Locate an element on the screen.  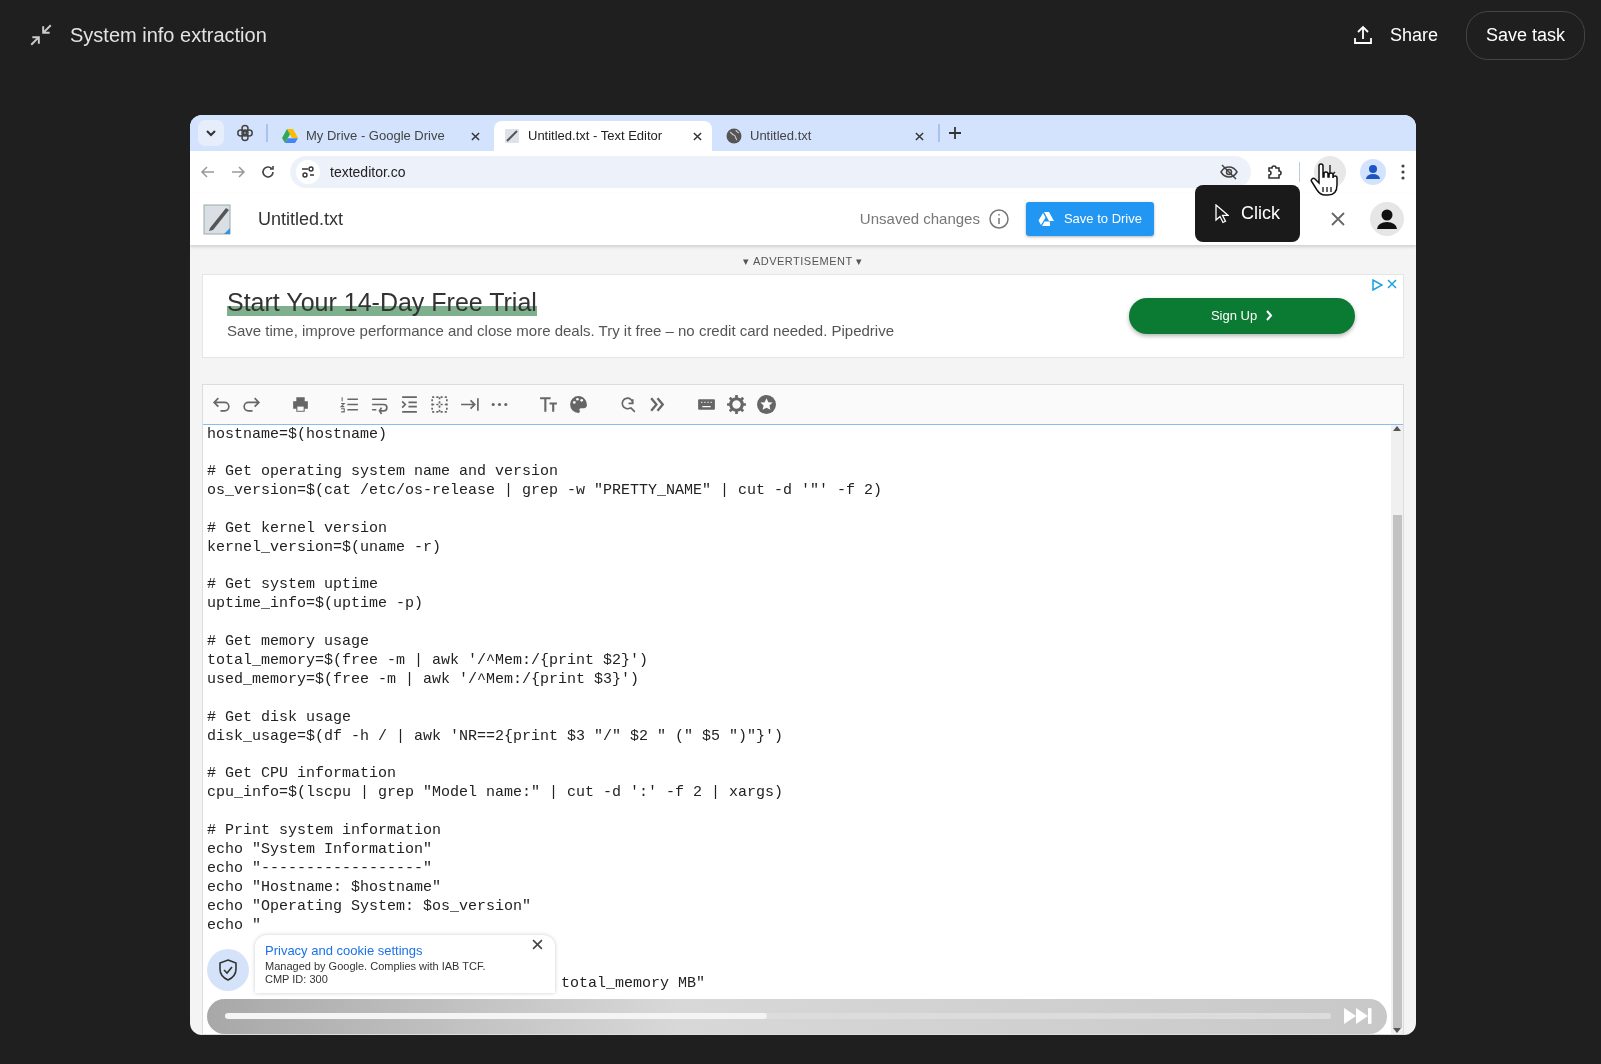
code-line: echo "------------------" is located at coordinates (320, 868).